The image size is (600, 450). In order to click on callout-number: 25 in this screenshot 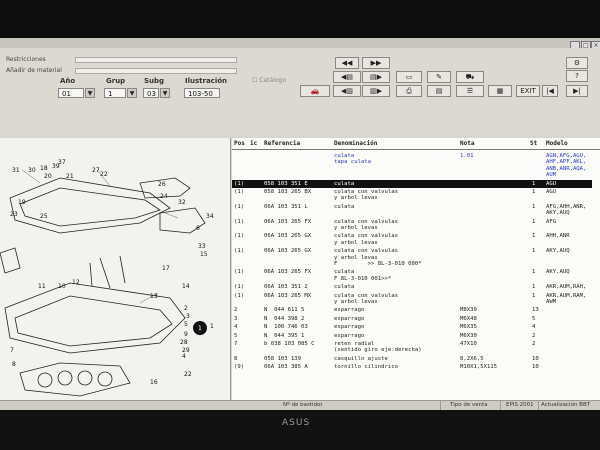, I will do `click(44, 216)`.